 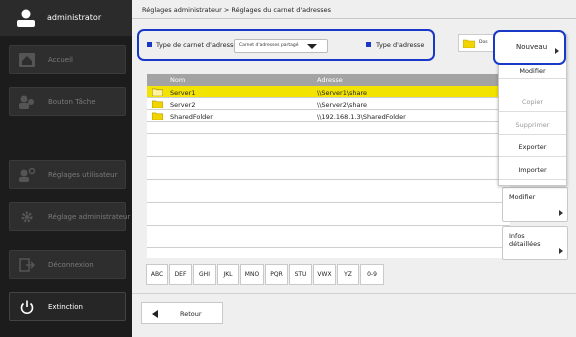 I want to click on admin-settings-icon, so click(x=27, y=217).